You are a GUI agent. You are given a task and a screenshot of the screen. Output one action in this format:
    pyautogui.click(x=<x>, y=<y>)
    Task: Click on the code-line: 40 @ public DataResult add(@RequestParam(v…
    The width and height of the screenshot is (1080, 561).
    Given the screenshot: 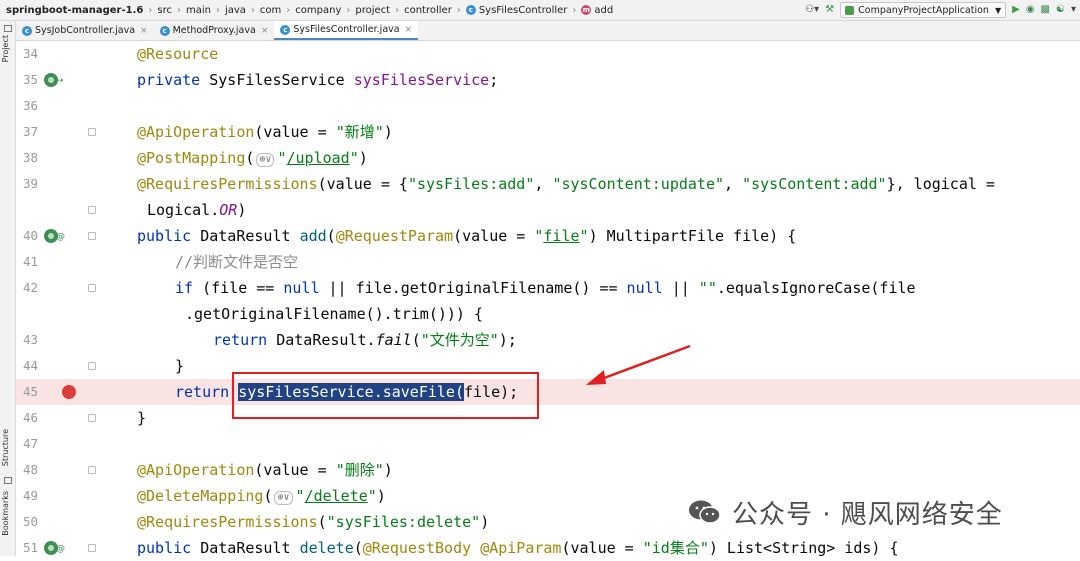 What is the action you would take?
    pyautogui.click(x=548, y=236)
    